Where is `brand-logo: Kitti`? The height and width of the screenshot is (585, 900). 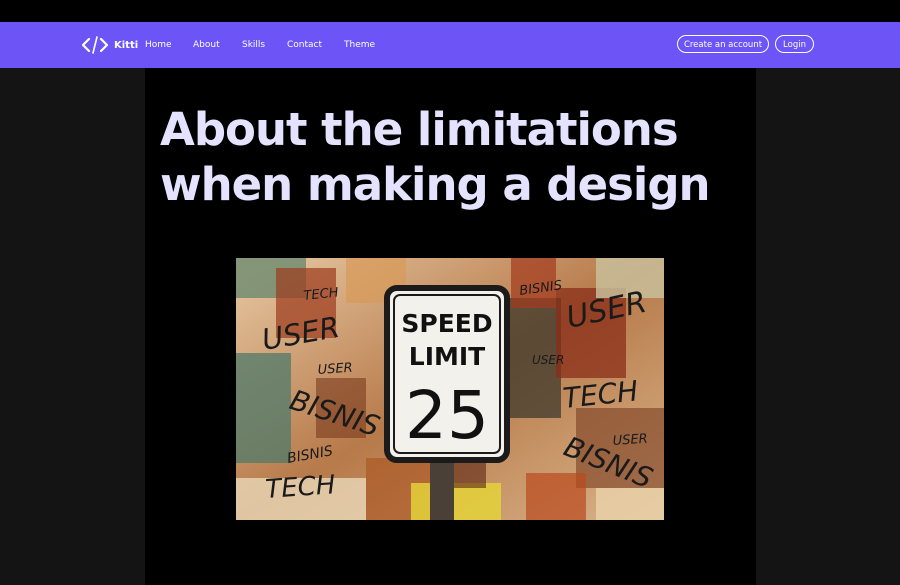 brand-logo: Kitti is located at coordinates (110, 45).